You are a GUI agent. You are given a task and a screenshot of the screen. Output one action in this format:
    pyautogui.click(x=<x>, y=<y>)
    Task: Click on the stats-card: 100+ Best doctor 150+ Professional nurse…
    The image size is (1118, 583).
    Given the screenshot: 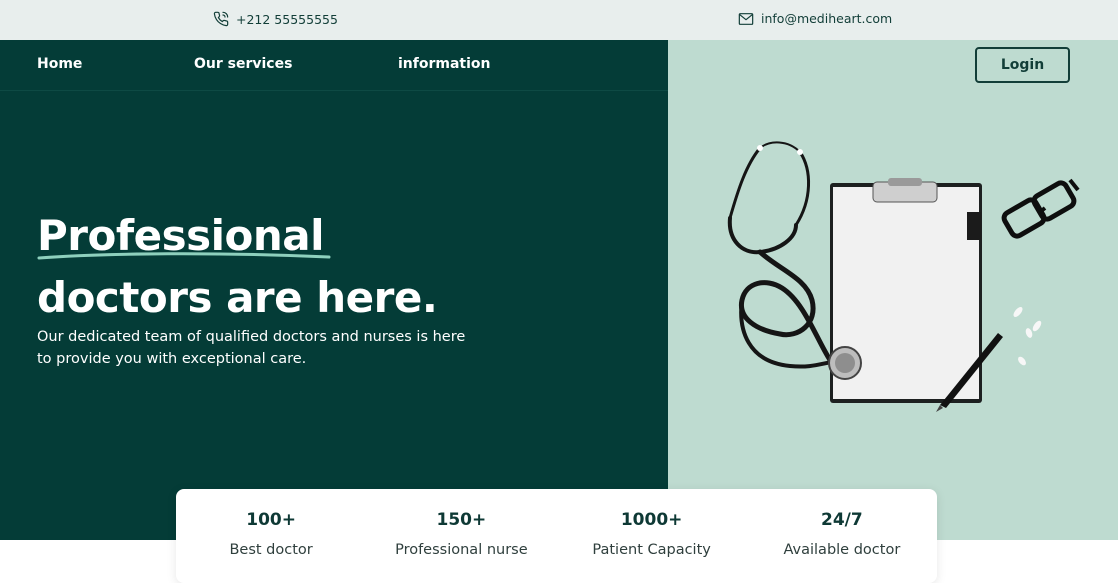 What is the action you would take?
    pyautogui.click(x=556, y=536)
    